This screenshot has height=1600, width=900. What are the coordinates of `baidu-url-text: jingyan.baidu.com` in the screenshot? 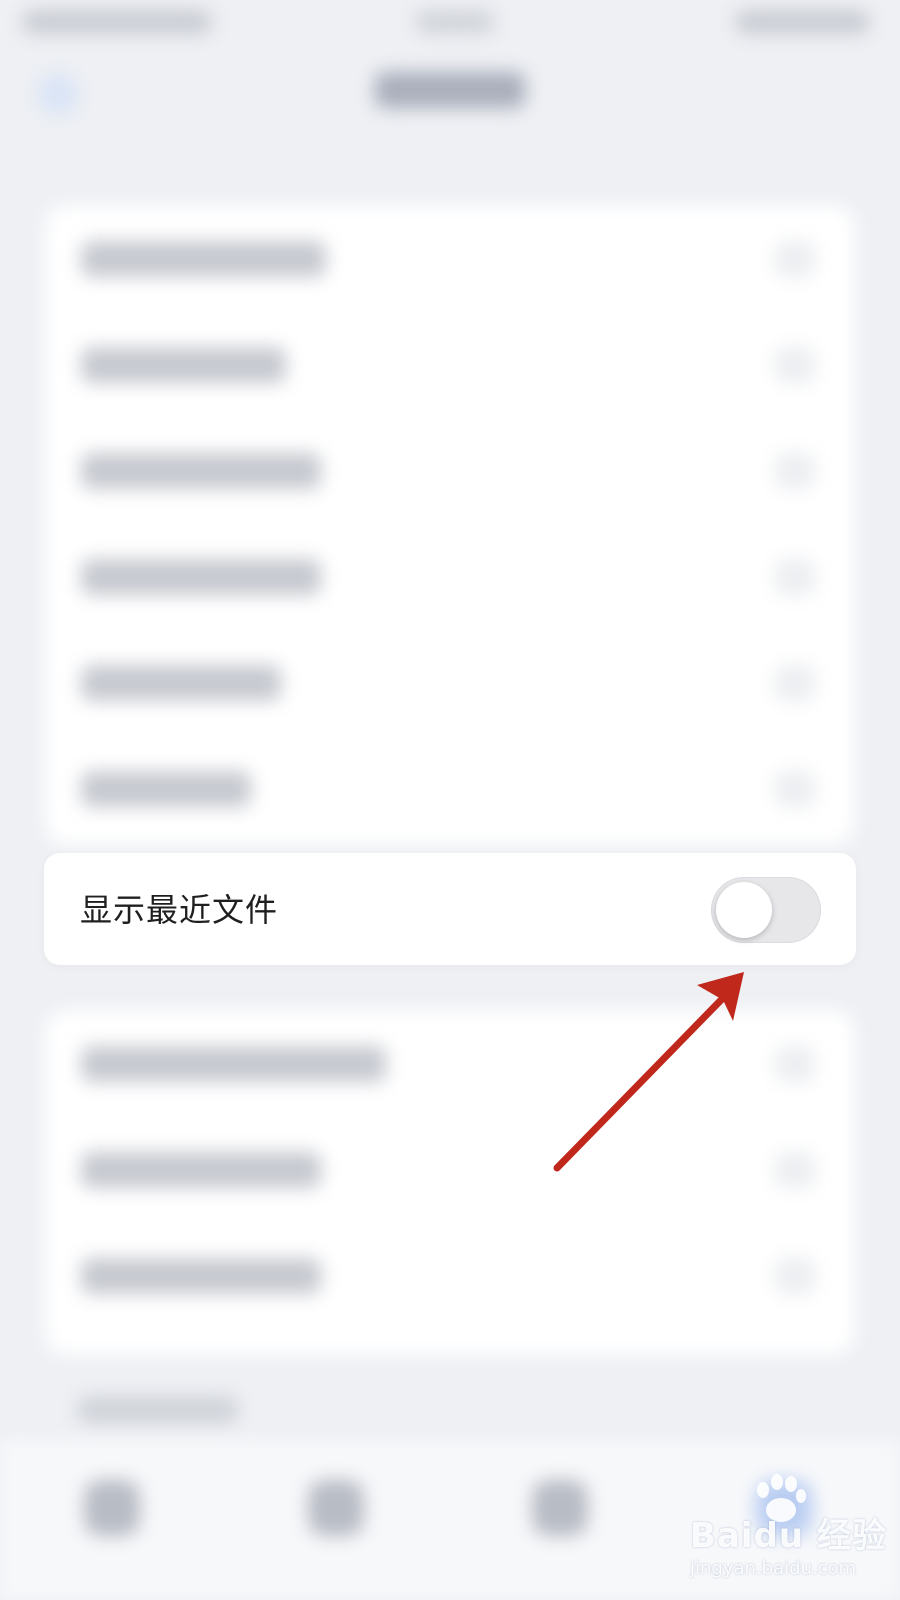 It's located at (773, 1568).